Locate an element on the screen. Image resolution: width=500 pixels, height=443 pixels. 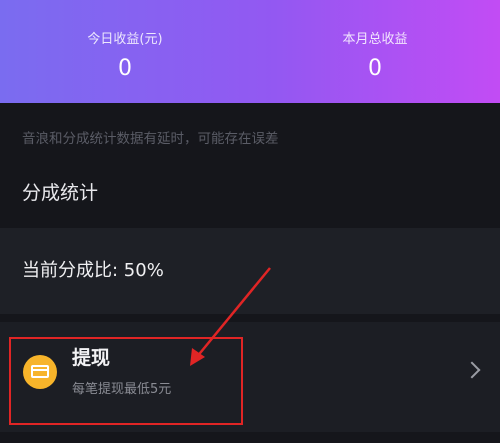
delay-notice: 音浪和分成统计数据有延时，可能存在误差 is located at coordinates (150, 139).